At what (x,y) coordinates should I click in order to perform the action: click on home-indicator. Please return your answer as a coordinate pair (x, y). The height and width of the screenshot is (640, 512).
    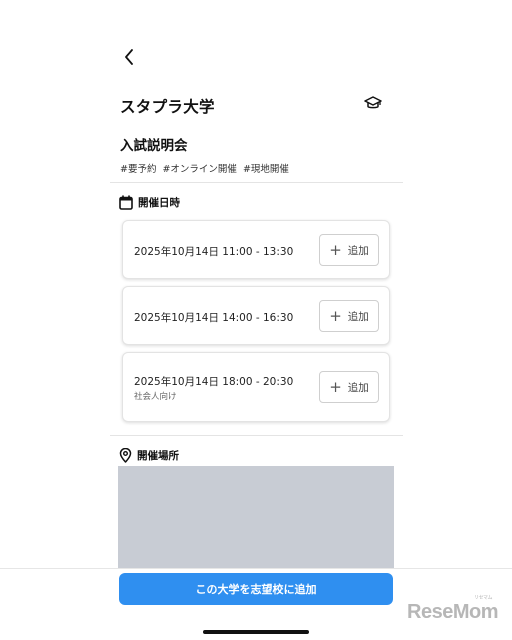
    Looking at the image, I should click on (256, 632).